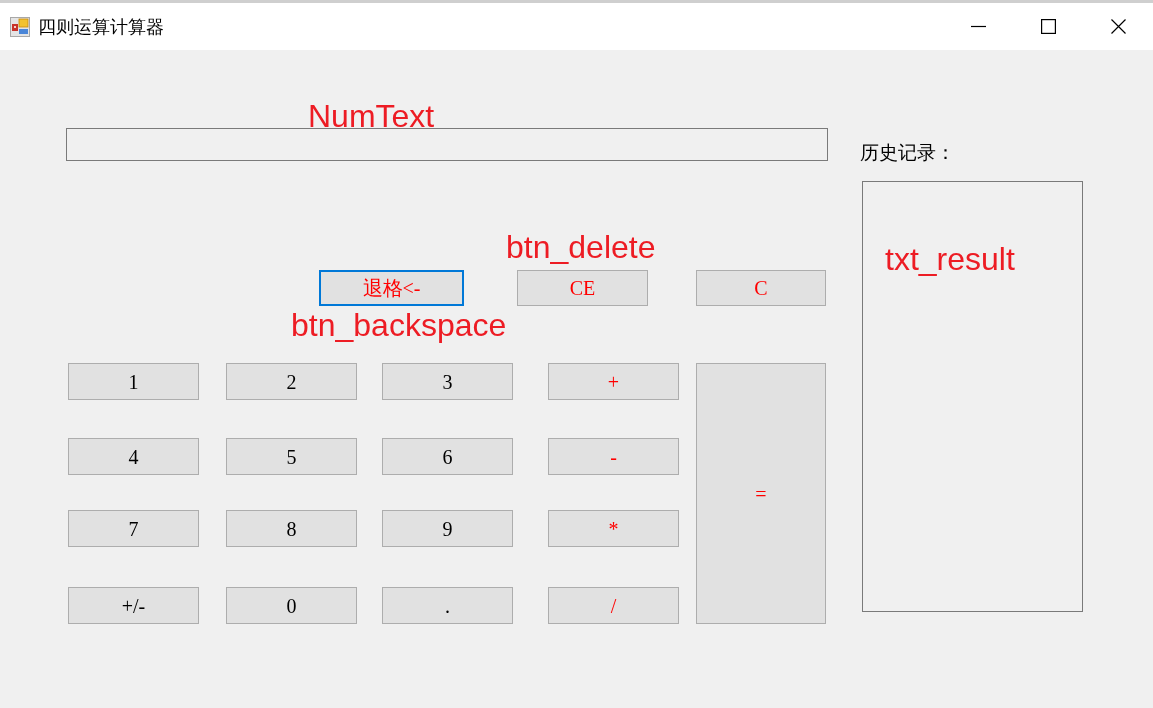  I want to click on maximize-icon, so click(1048, 26).